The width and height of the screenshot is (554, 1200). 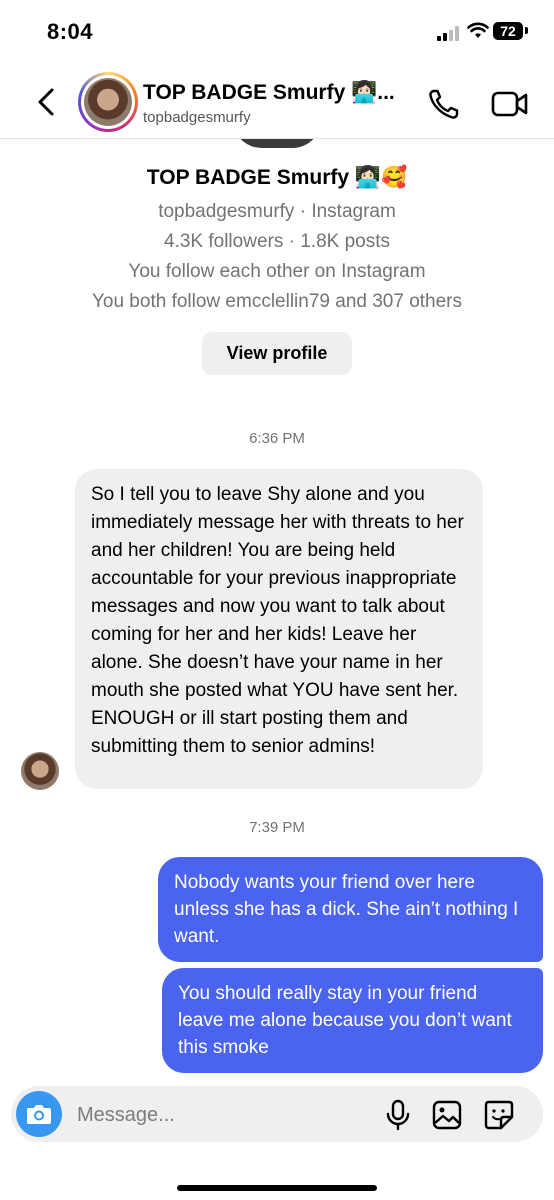 I want to click on battery-tip, so click(x=526, y=30).